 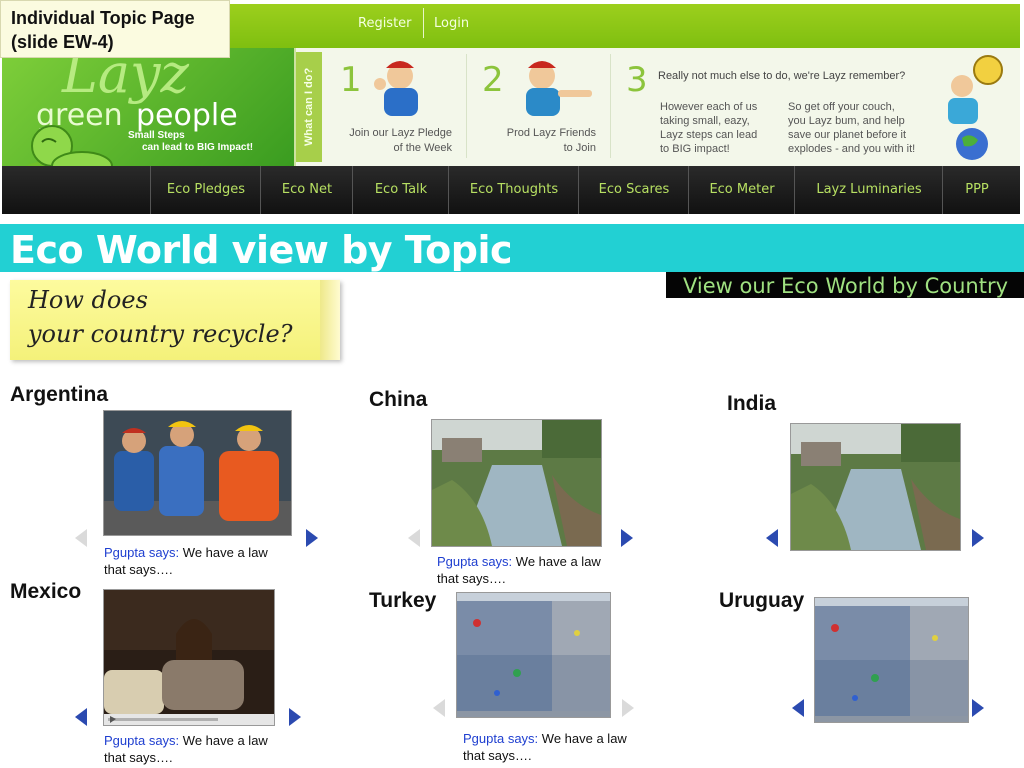 What do you see at coordinates (845, 285) in the screenshot?
I see `view-by-country-link: View our Eco World by Country` at bounding box center [845, 285].